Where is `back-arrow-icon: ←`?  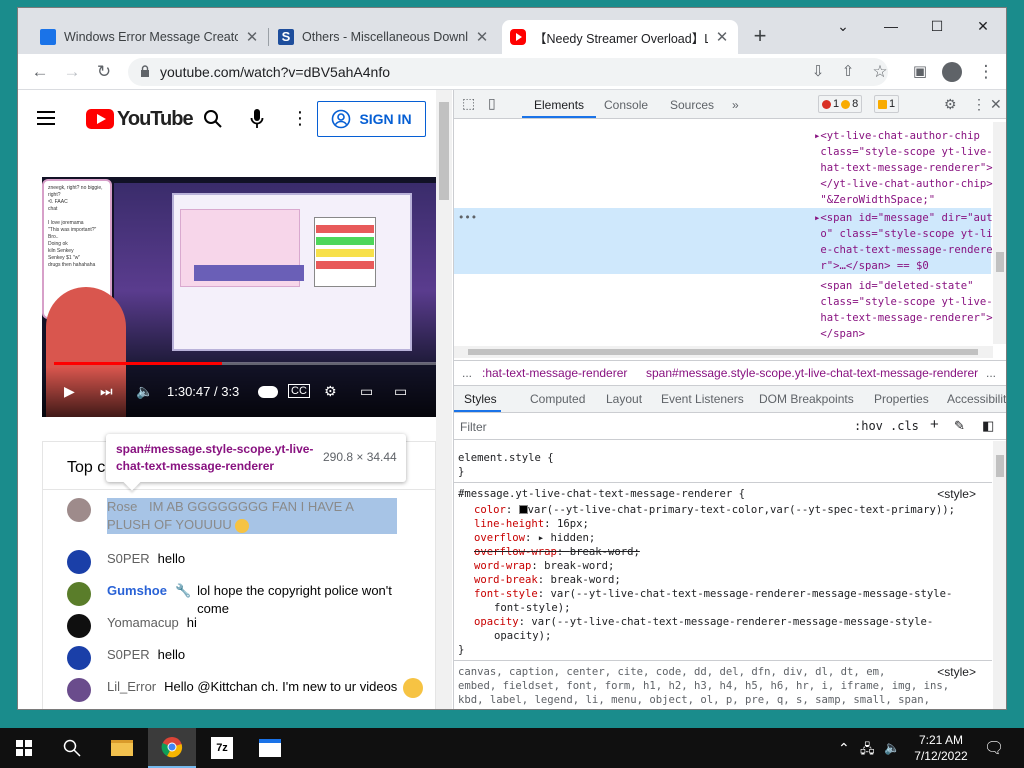 back-arrow-icon: ← is located at coordinates (40, 72).